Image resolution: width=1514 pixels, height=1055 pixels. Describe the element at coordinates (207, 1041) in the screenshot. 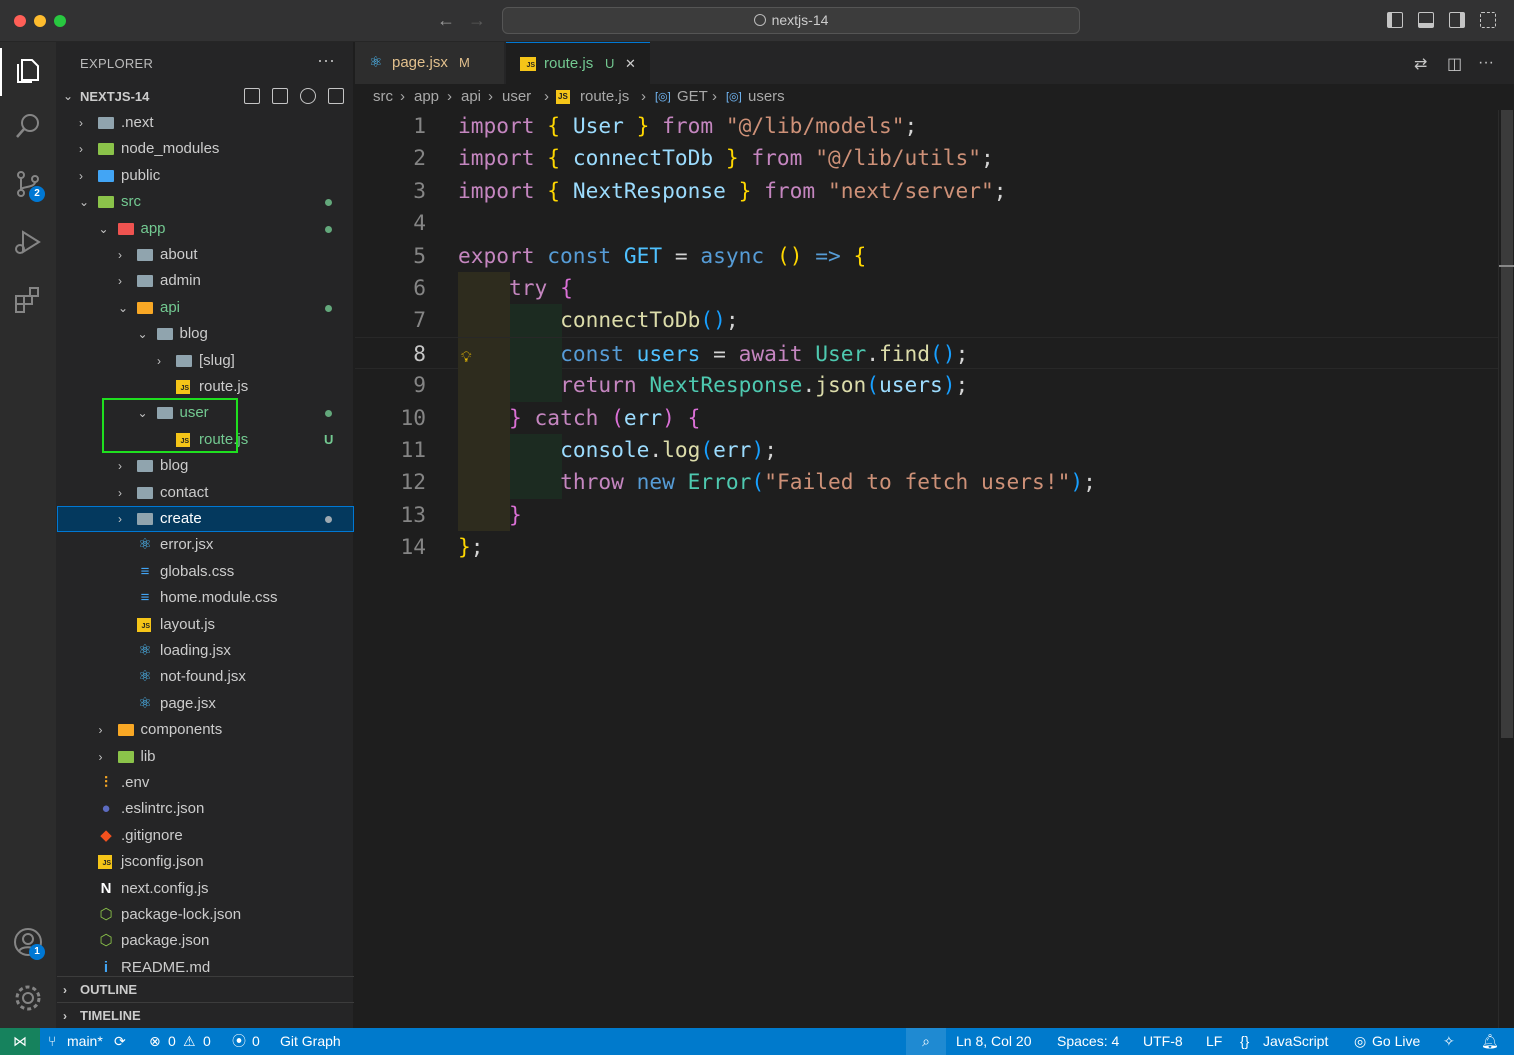

I see `warning-count: 0` at that location.